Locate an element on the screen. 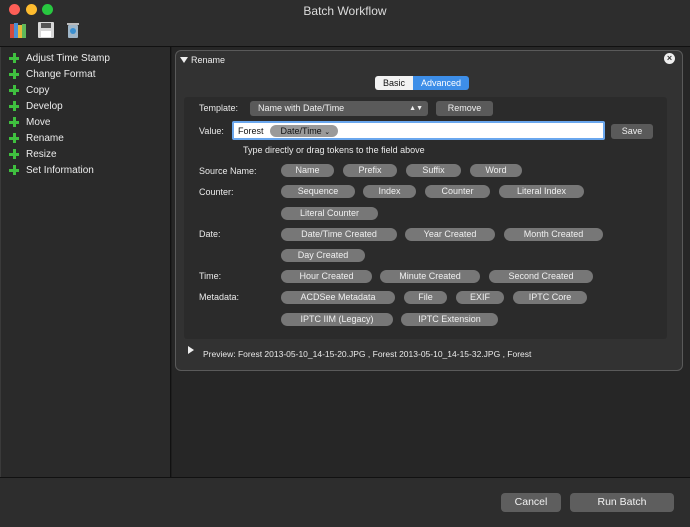  sidebar-item-label: Set Information is located at coordinates (60, 170).